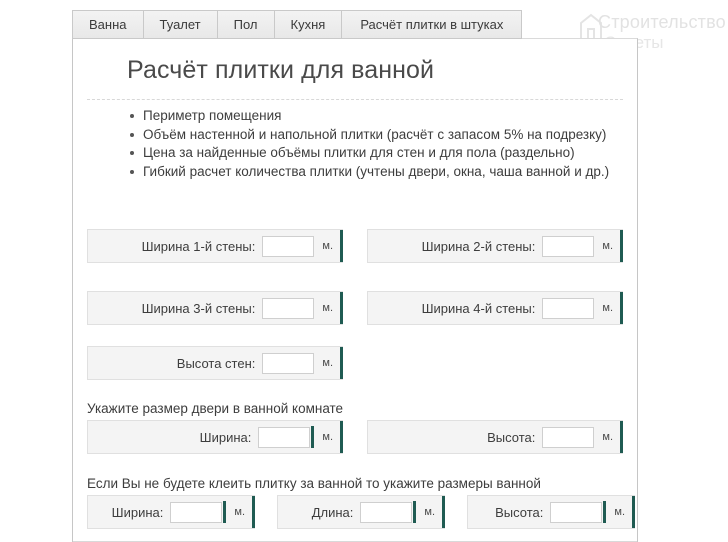  Describe the element at coordinates (137, 512) in the screenshot. I see `bath-width-label: Ширина:` at that location.